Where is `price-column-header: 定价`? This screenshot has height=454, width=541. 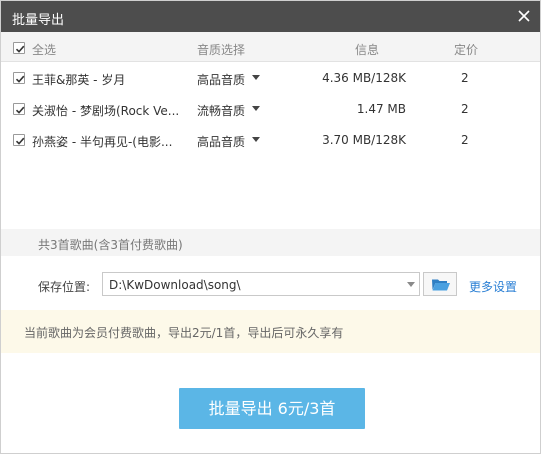
price-column-header: 定价 is located at coordinates (466, 50).